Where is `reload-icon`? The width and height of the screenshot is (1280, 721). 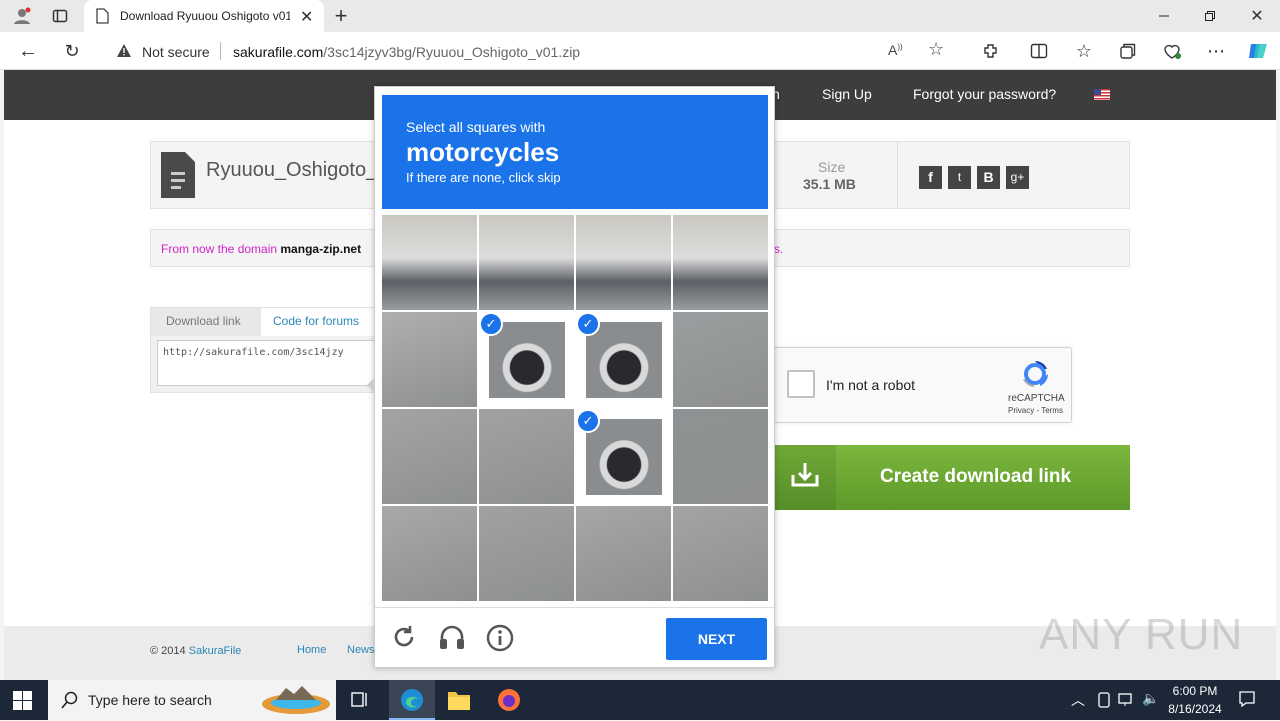 reload-icon is located at coordinates (404, 639).